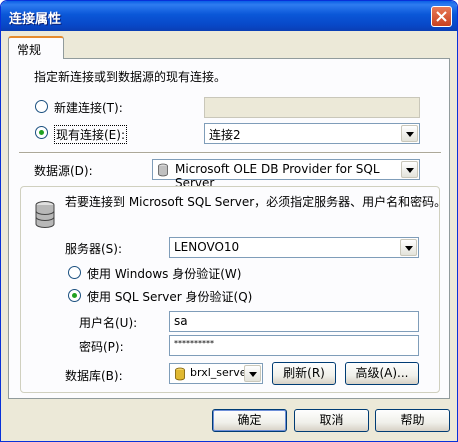 This screenshot has height=442, width=458. What do you see at coordinates (41, 132) in the screenshot?
I see `existing-connection-radio` at bounding box center [41, 132].